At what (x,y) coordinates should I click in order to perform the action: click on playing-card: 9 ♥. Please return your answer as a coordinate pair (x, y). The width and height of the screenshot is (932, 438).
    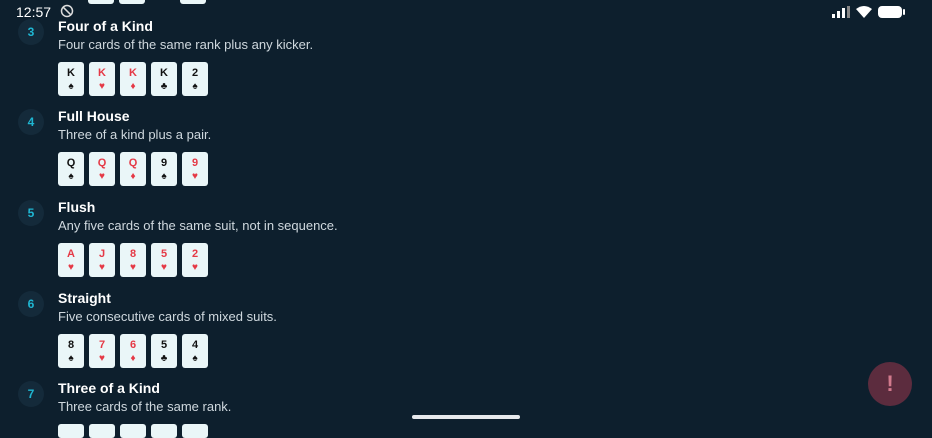
    Looking at the image, I should click on (195, 169).